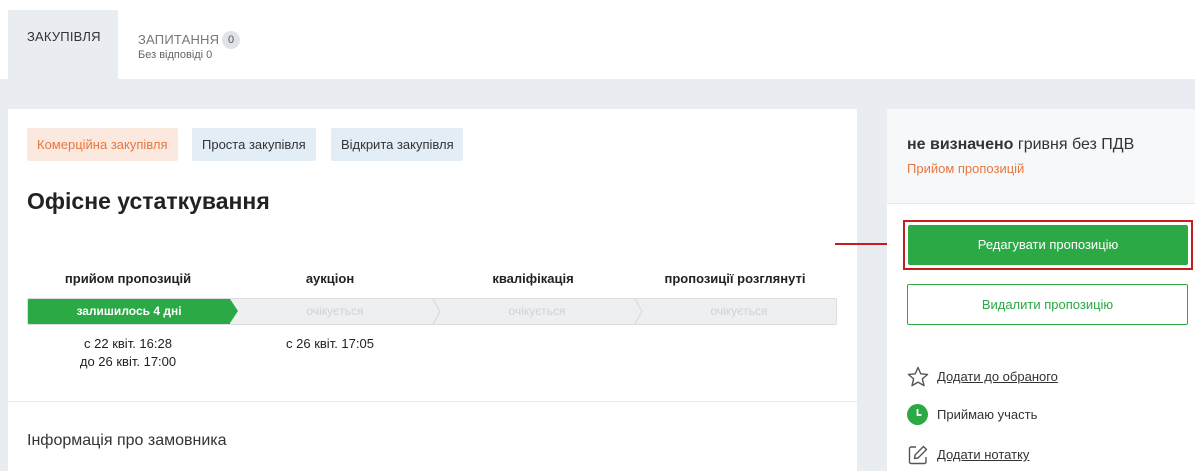 The height and width of the screenshot is (471, 1195). Describe the element at coordinates (997, 376) in the screenshot. I see `add-to-favorites-label: Додати до обраного` at that location.